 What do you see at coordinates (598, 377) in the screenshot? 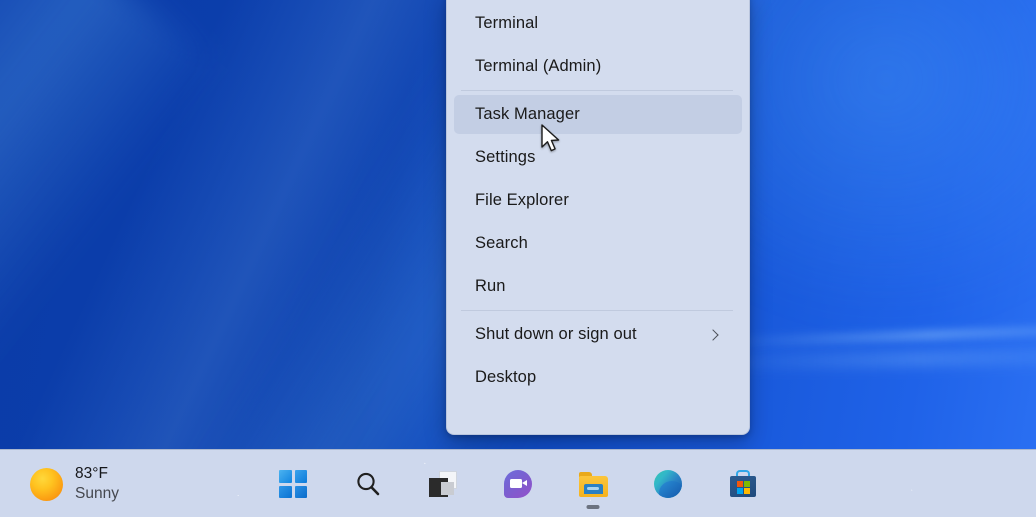
I see `menu-item-desktop: Desktop` at bounding box center [598, 377].